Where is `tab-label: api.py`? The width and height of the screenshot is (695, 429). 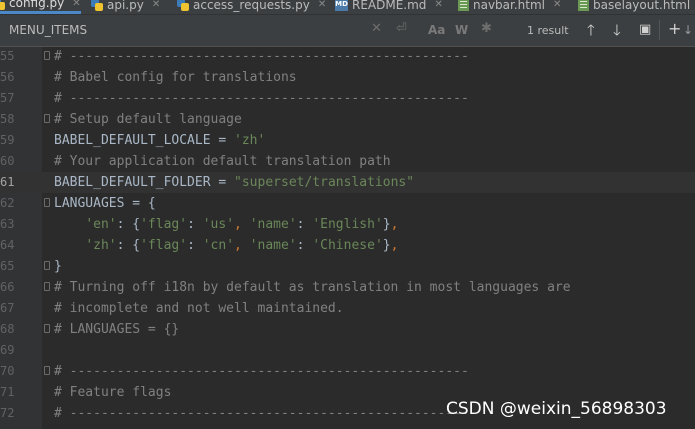 tab-label: api.py is located at coordinates (125, 6).